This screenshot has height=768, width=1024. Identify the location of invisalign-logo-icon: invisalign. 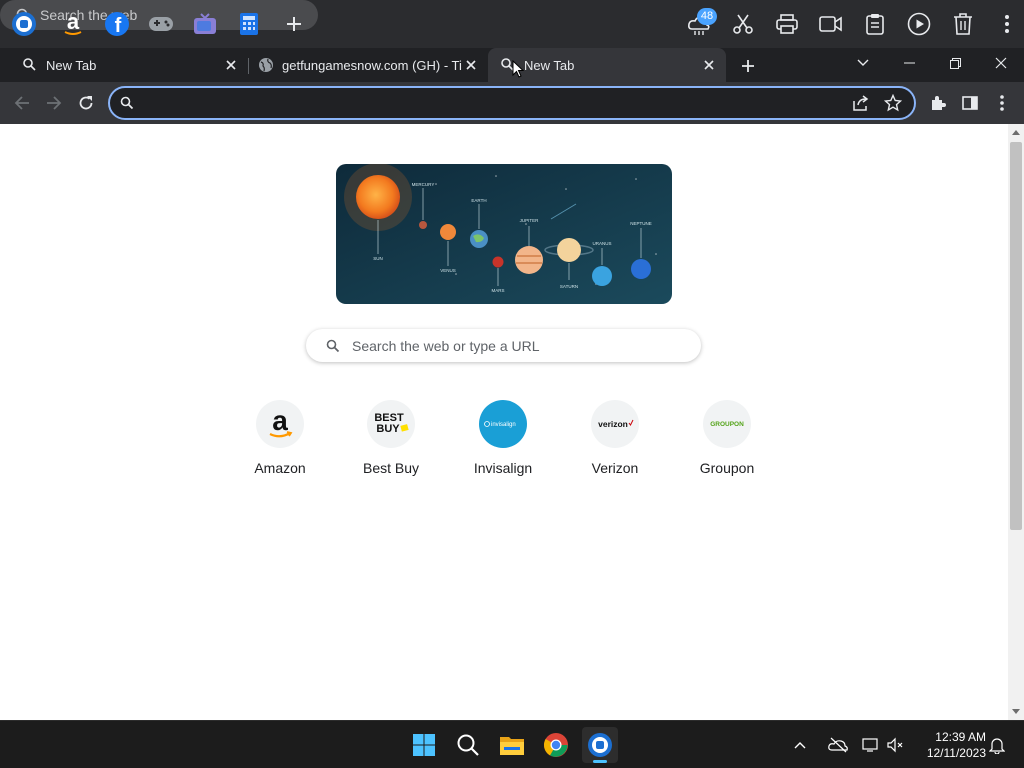
(503, 424).